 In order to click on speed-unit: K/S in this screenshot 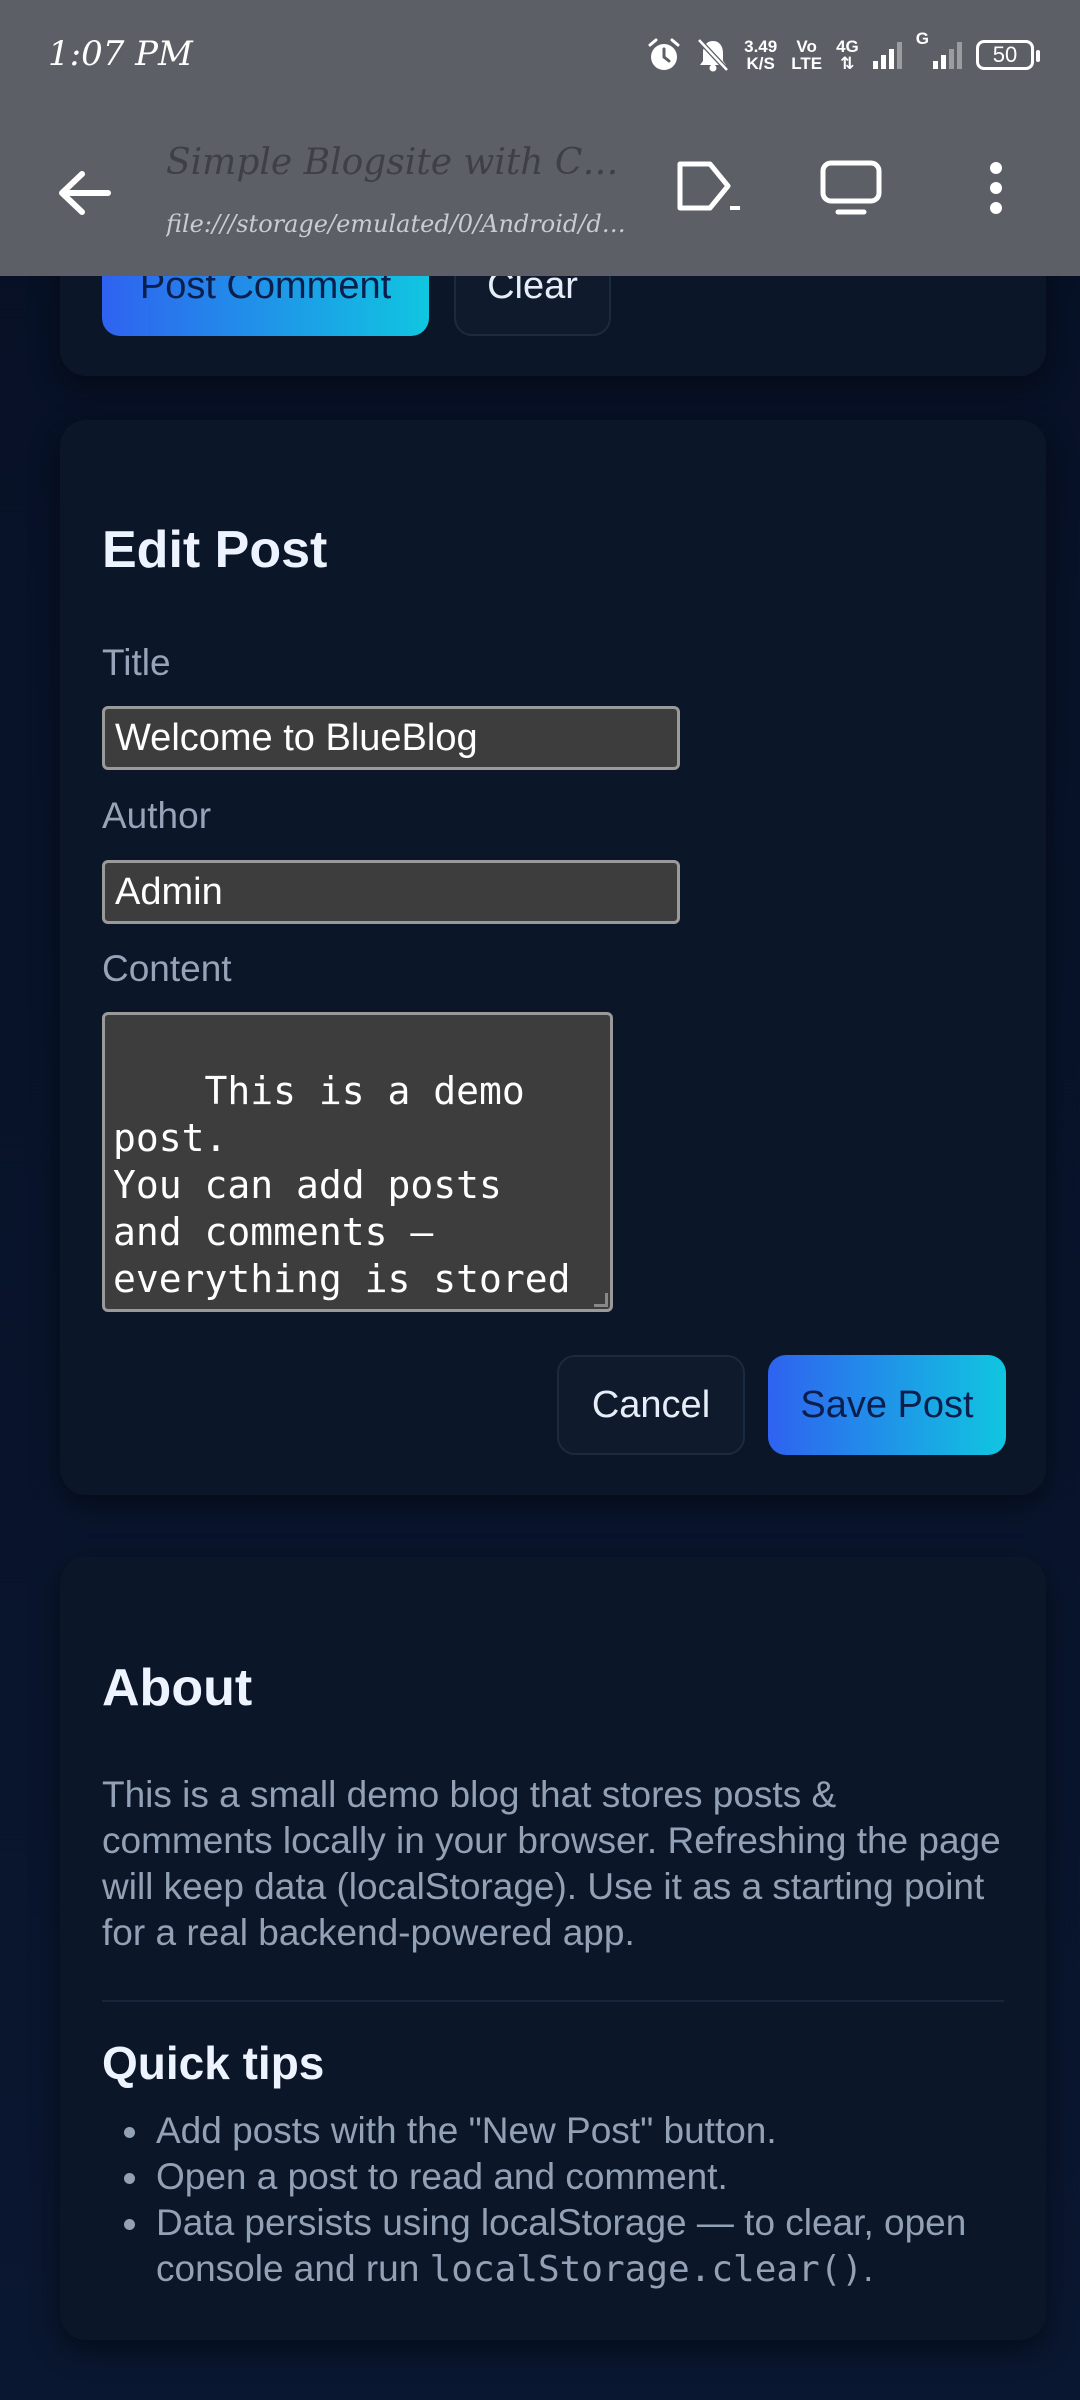, I will do `click(760, 63)`.